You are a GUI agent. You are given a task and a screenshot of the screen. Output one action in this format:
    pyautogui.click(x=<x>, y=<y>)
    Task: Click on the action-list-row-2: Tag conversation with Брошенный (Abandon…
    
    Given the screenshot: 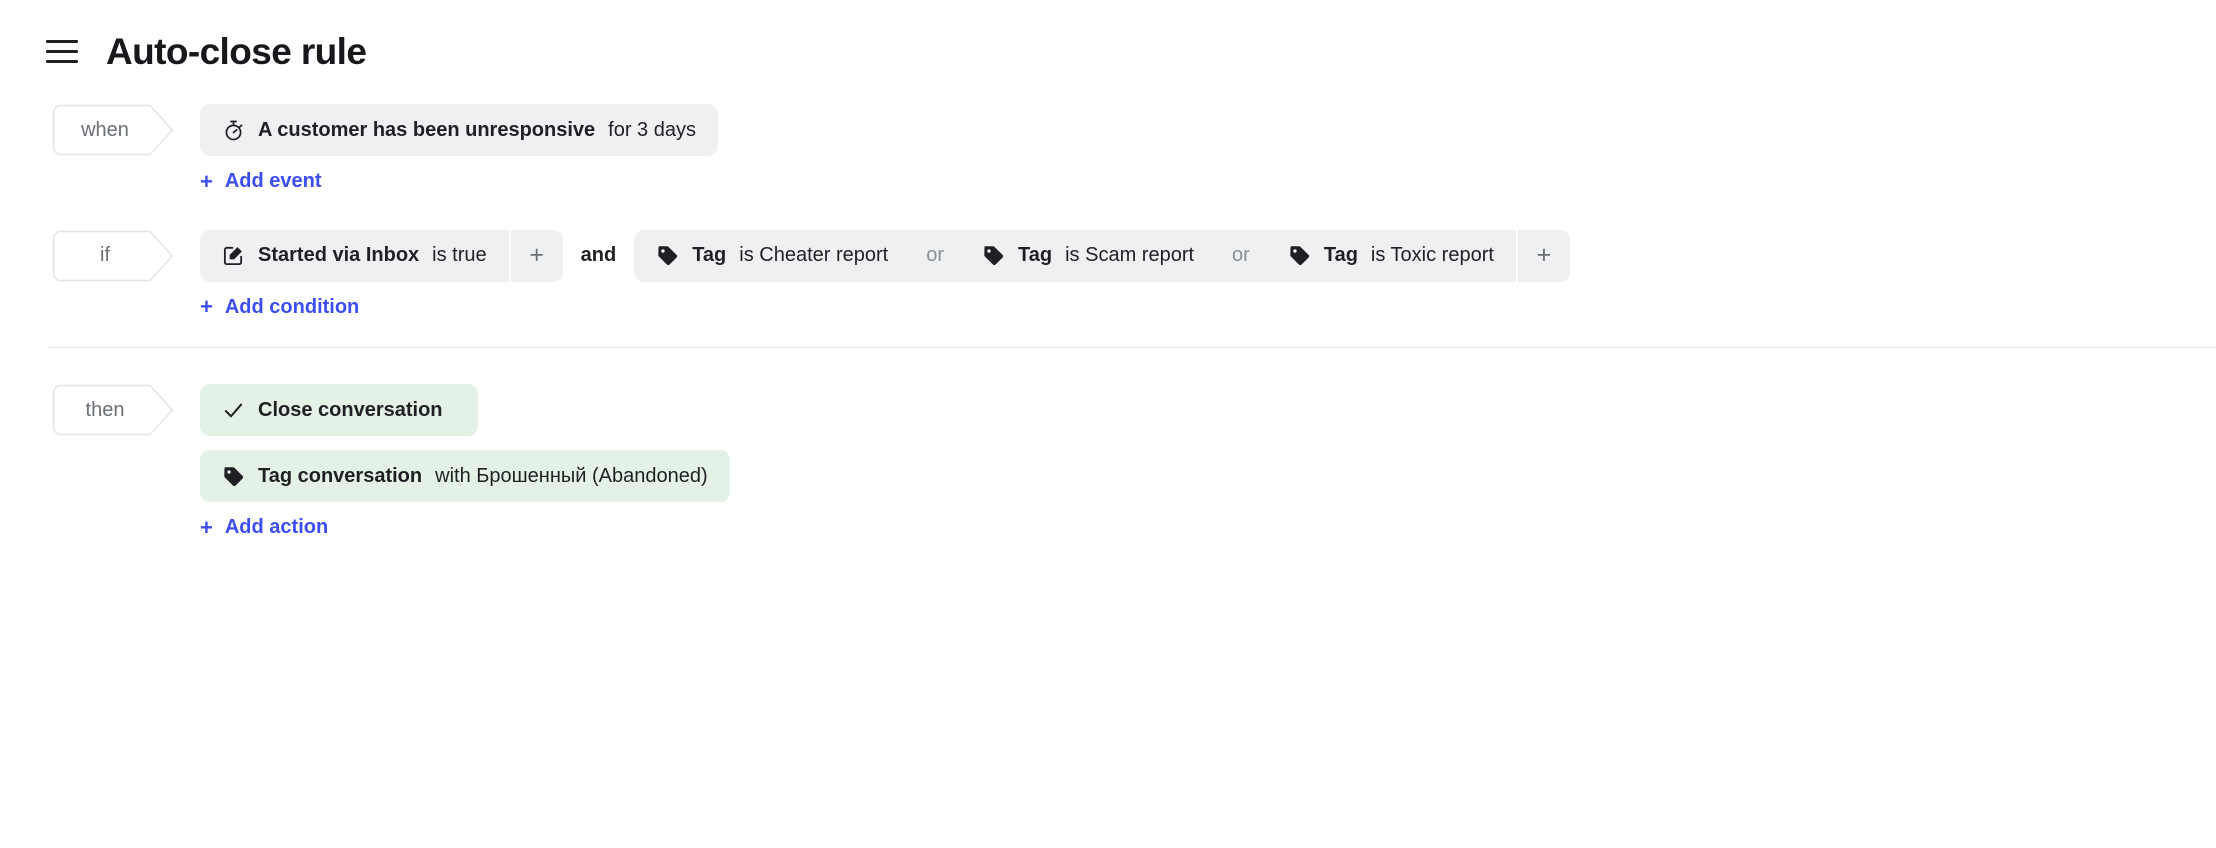 What is the action you would take?
    pyautogui.click(x=1208, y=476)
    